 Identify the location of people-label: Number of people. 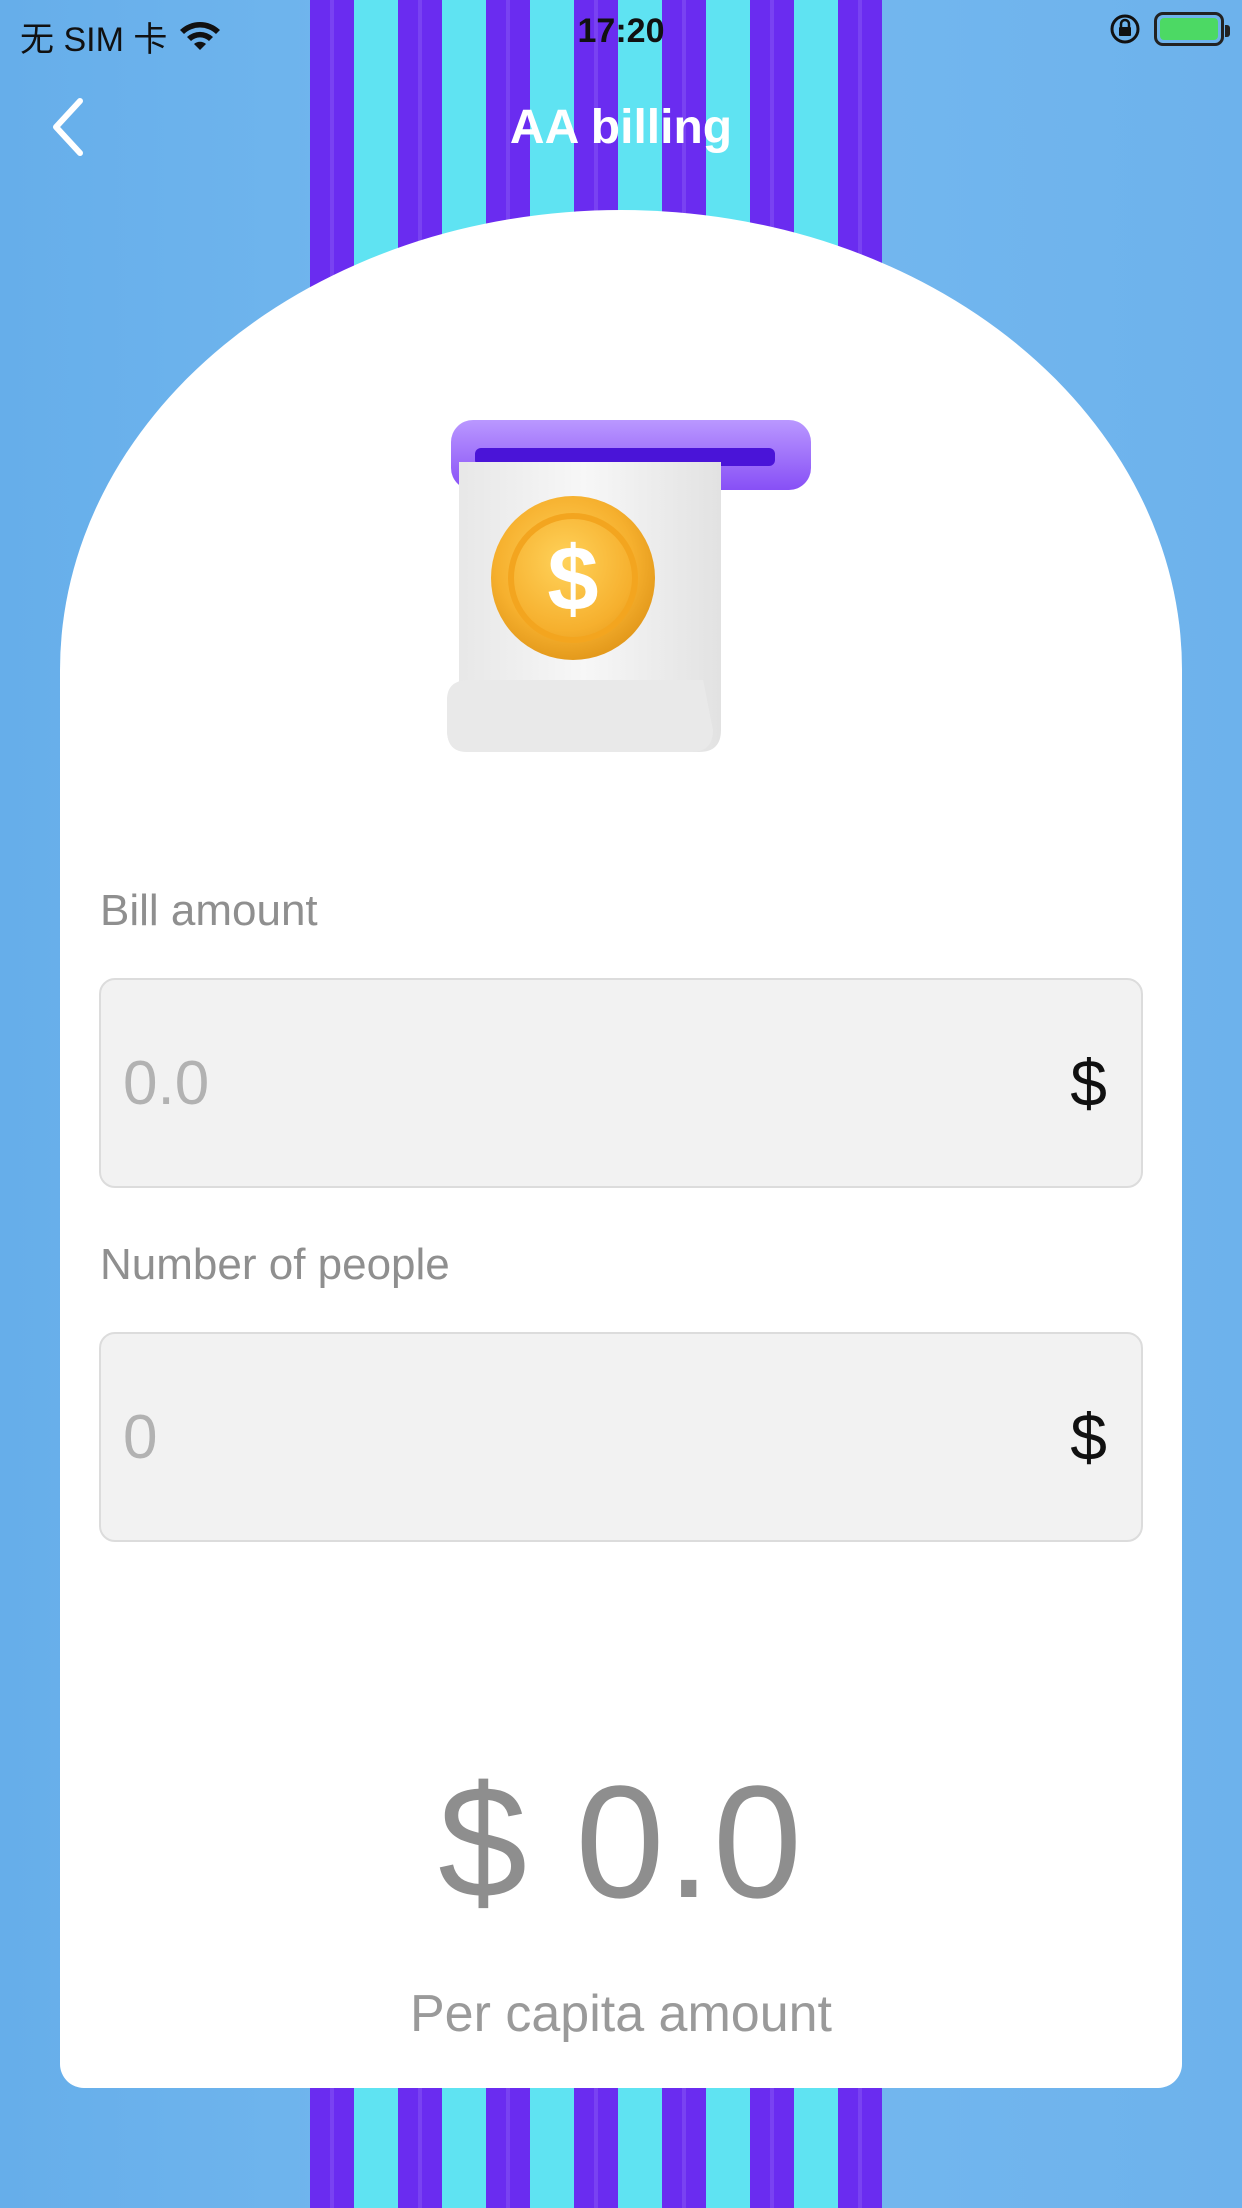
(275, 1264).